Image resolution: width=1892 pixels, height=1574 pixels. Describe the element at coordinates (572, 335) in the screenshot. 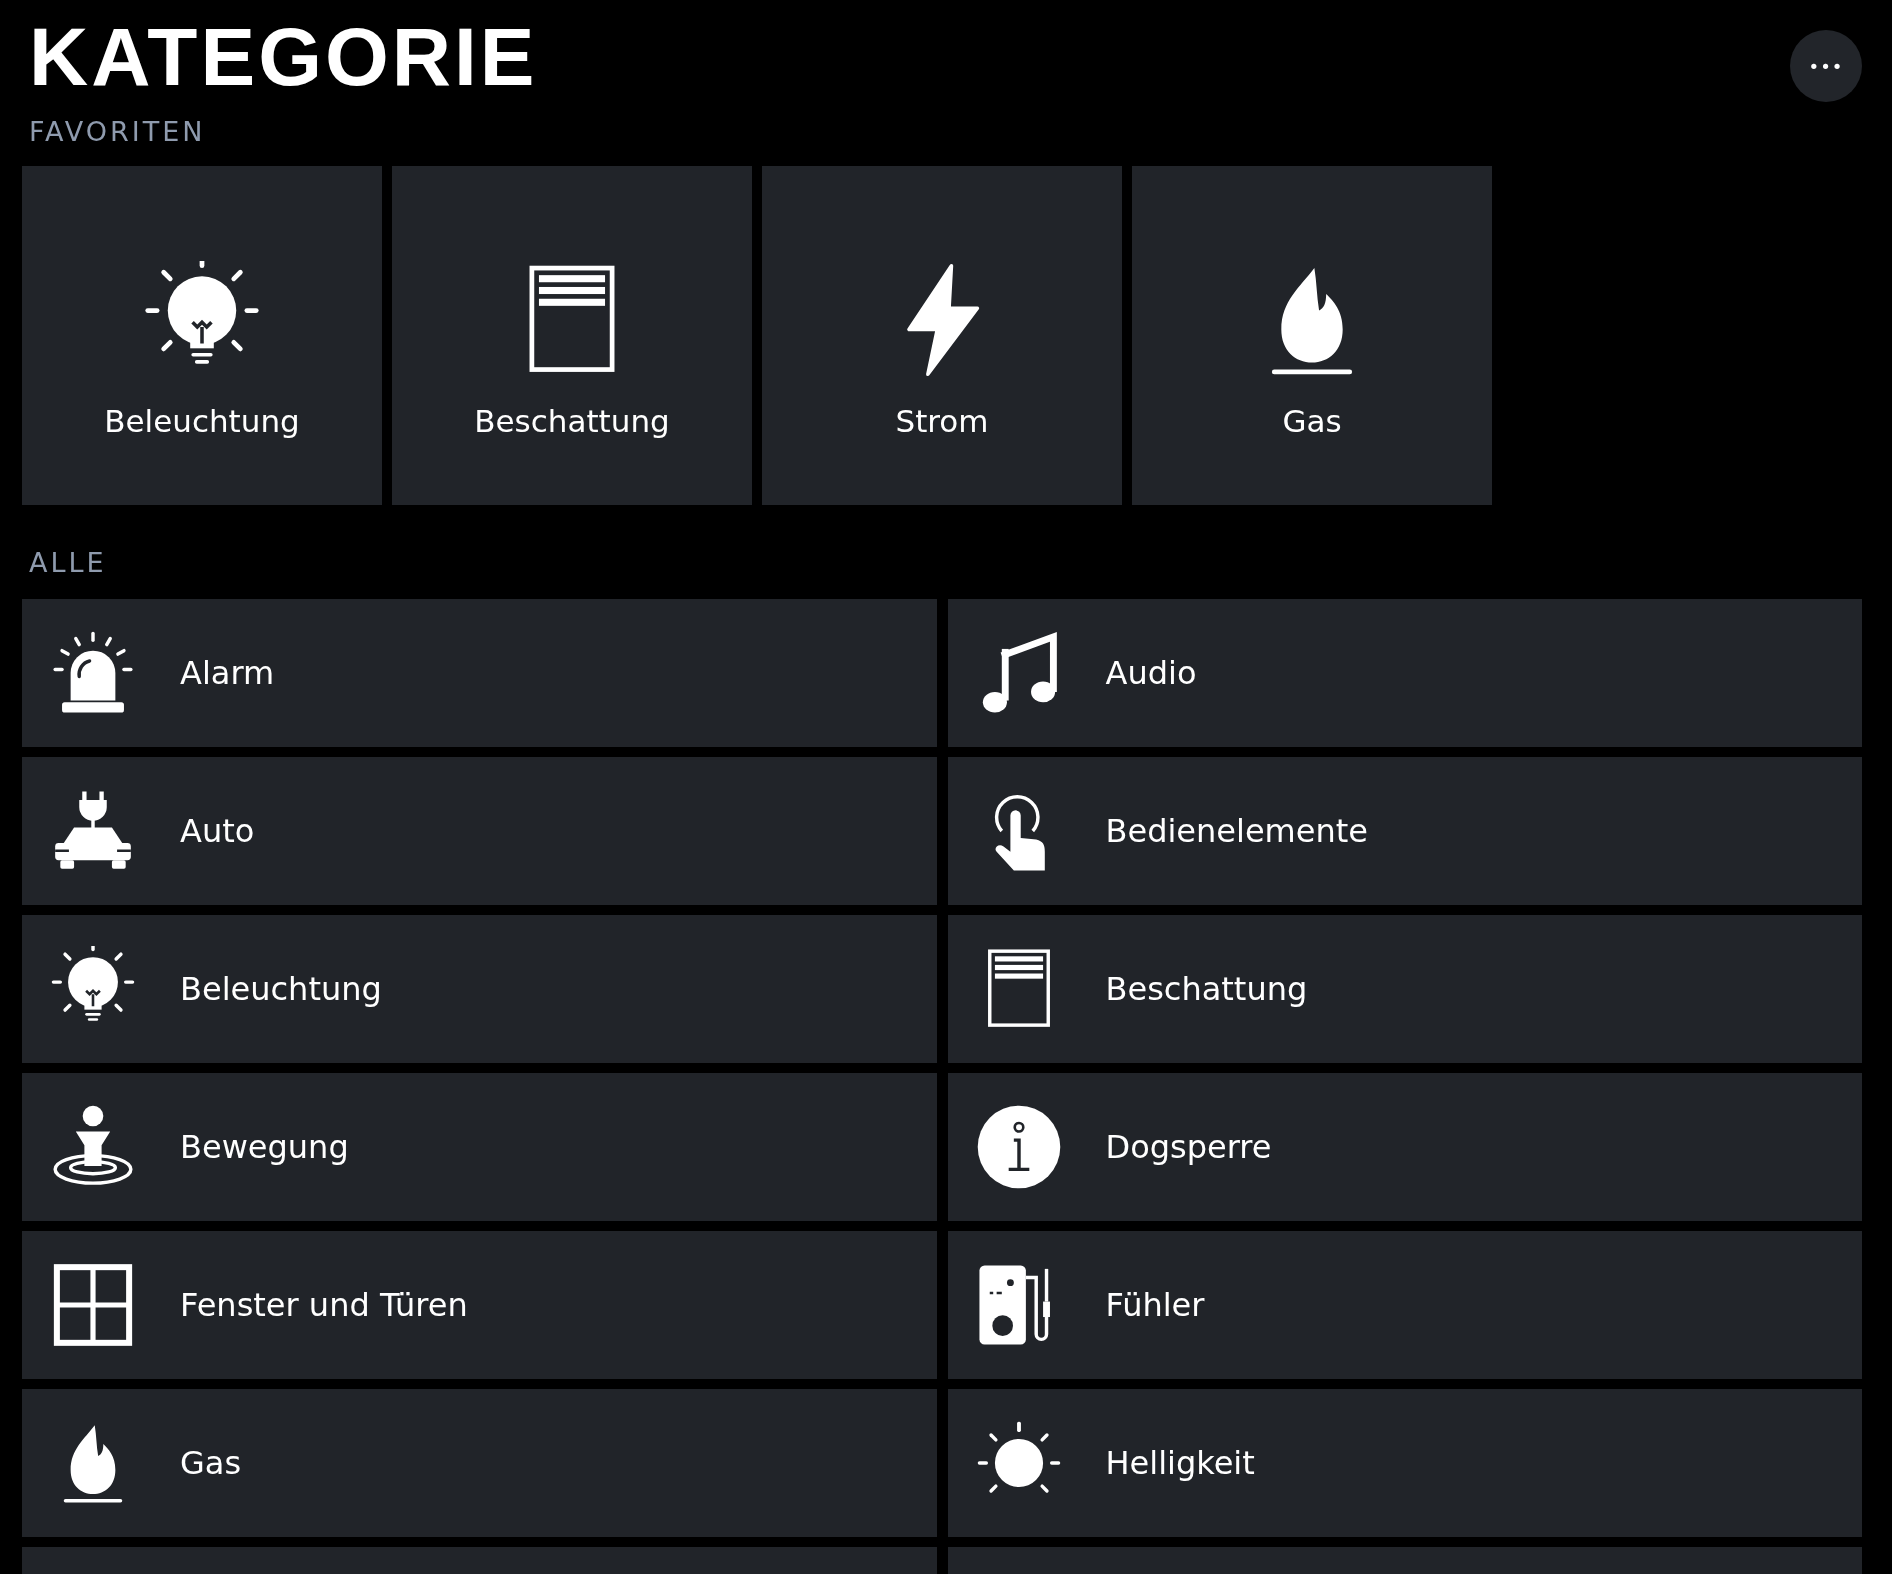

I see `favorite-tile: Beschattung` at that location.